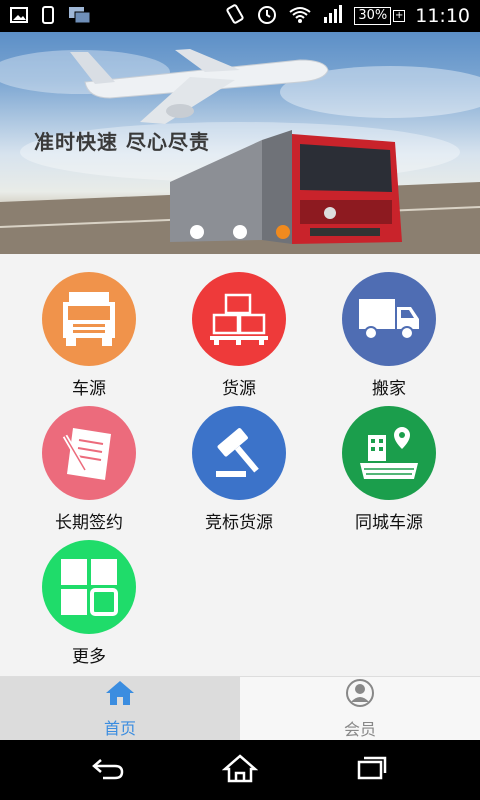 This screenshot has height=800, width=480. Describe the element at coordinates (239, 523) in the screenshot. I see `grid-label: 竞标货源` at that location.